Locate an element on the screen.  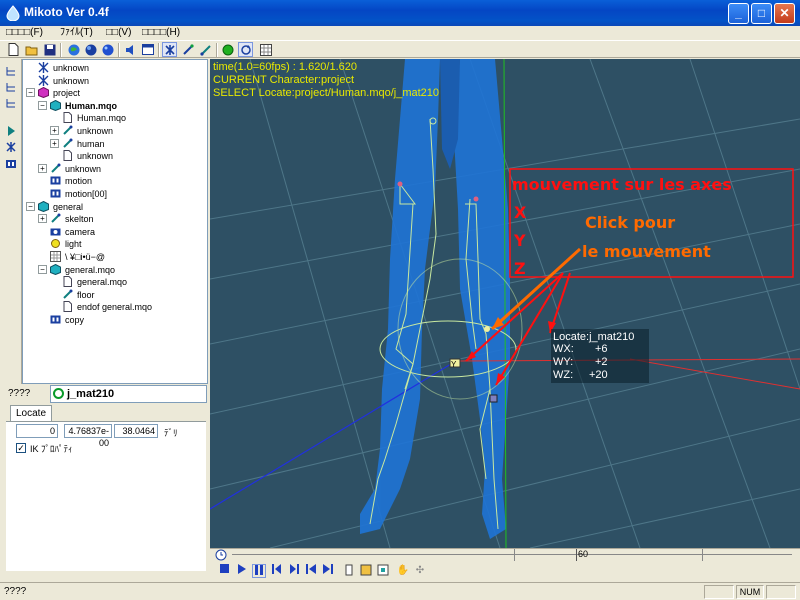
tree-item: − general is located at coordinates (115, 206).